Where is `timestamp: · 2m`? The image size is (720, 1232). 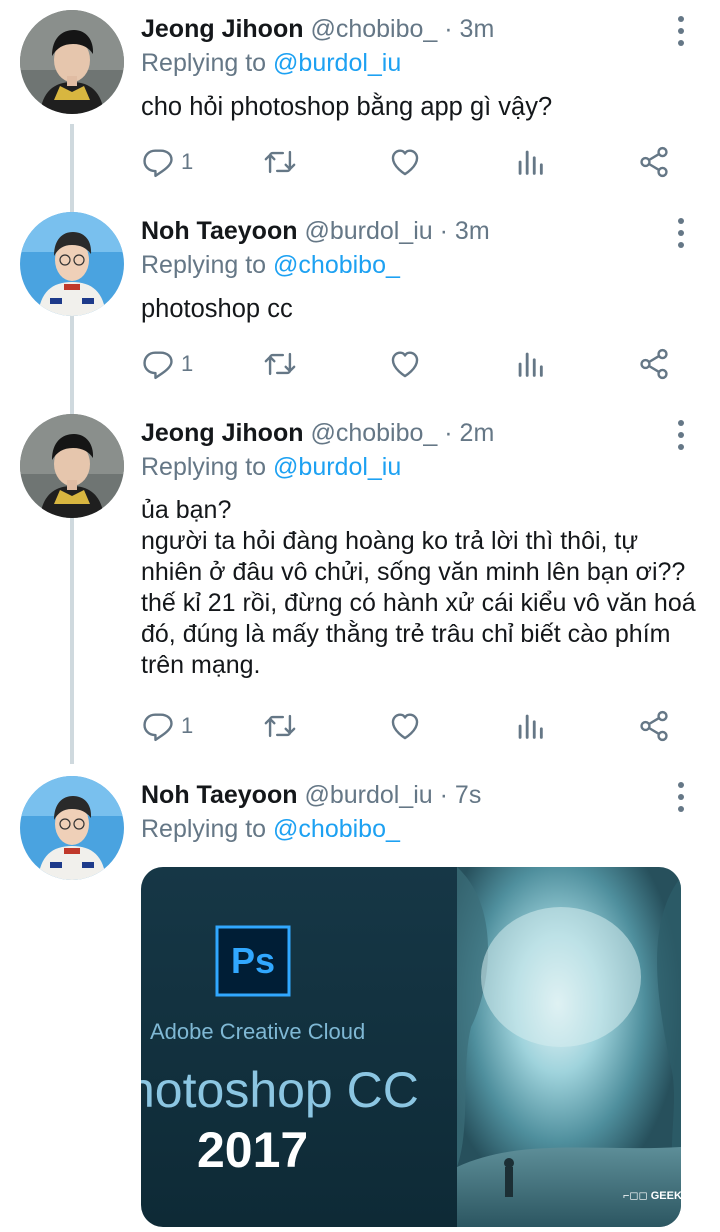
timestamp: · 2m is located at coordinates (469, 433).